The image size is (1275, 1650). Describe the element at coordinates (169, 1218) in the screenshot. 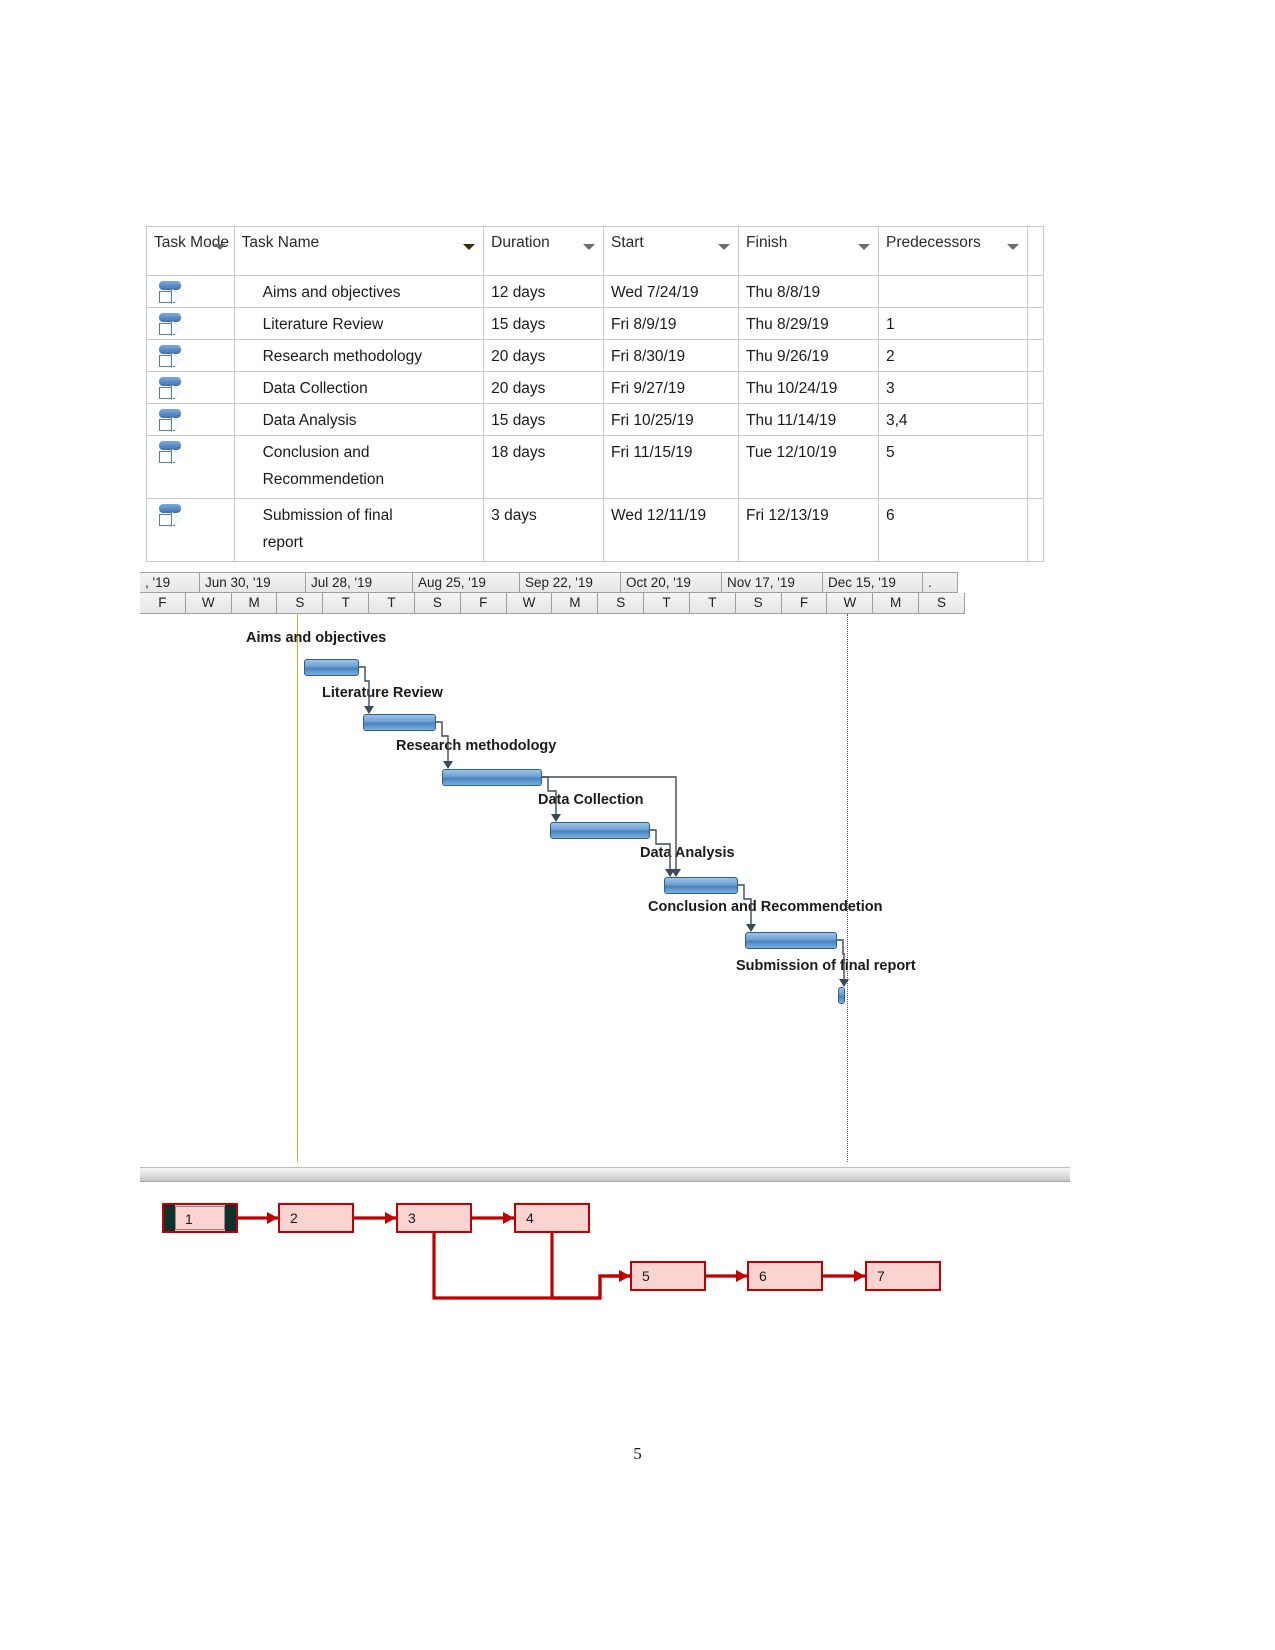

I see `node-selection-handle-left` at that location.